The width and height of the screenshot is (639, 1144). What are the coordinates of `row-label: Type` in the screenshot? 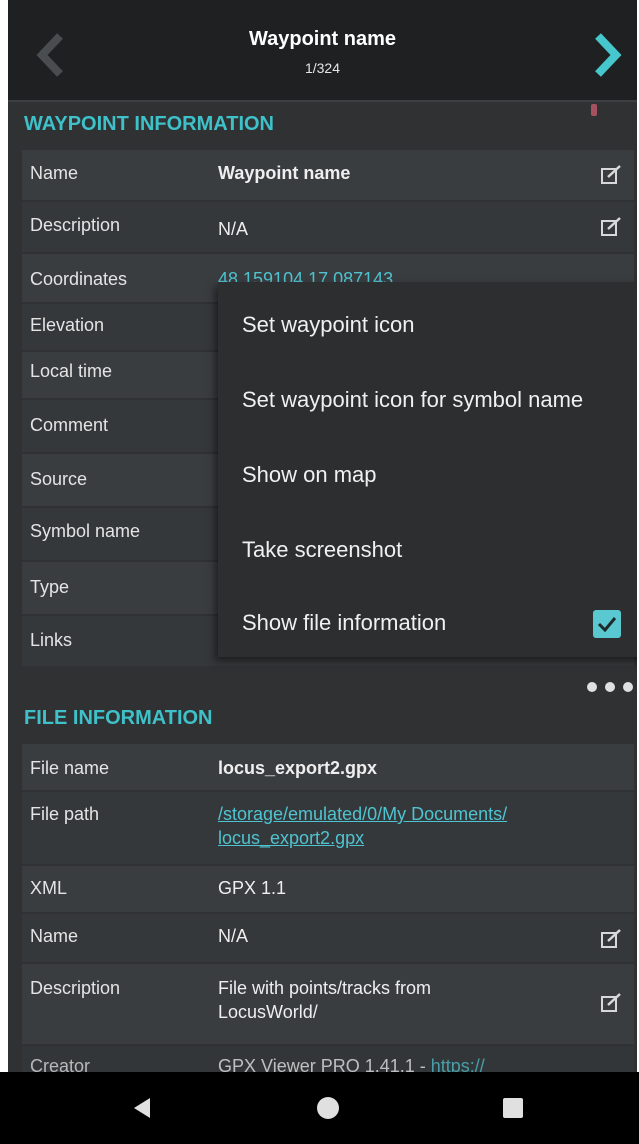 It's located at (50, 587).